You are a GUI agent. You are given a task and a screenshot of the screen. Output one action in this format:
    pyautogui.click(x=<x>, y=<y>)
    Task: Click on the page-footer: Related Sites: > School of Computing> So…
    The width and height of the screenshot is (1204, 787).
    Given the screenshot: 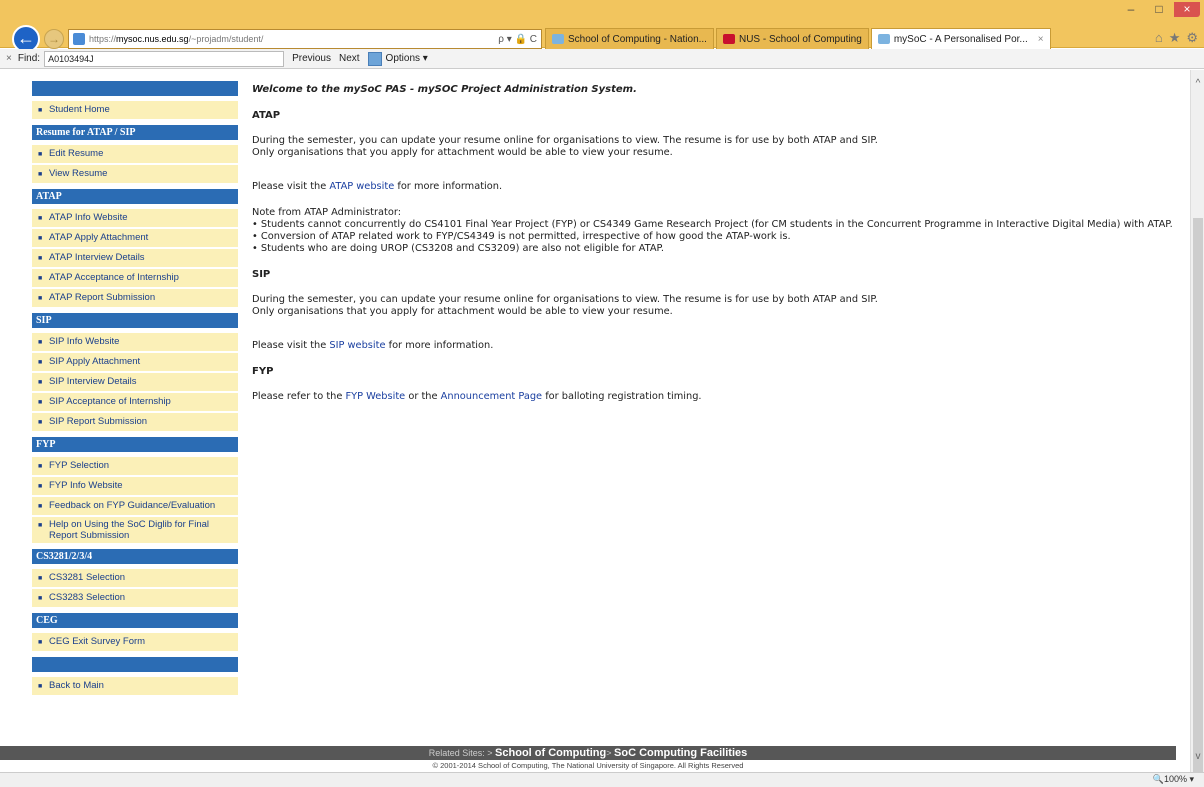 What is the action you would take?
    pyautogui.click(x=588, y=759)
    